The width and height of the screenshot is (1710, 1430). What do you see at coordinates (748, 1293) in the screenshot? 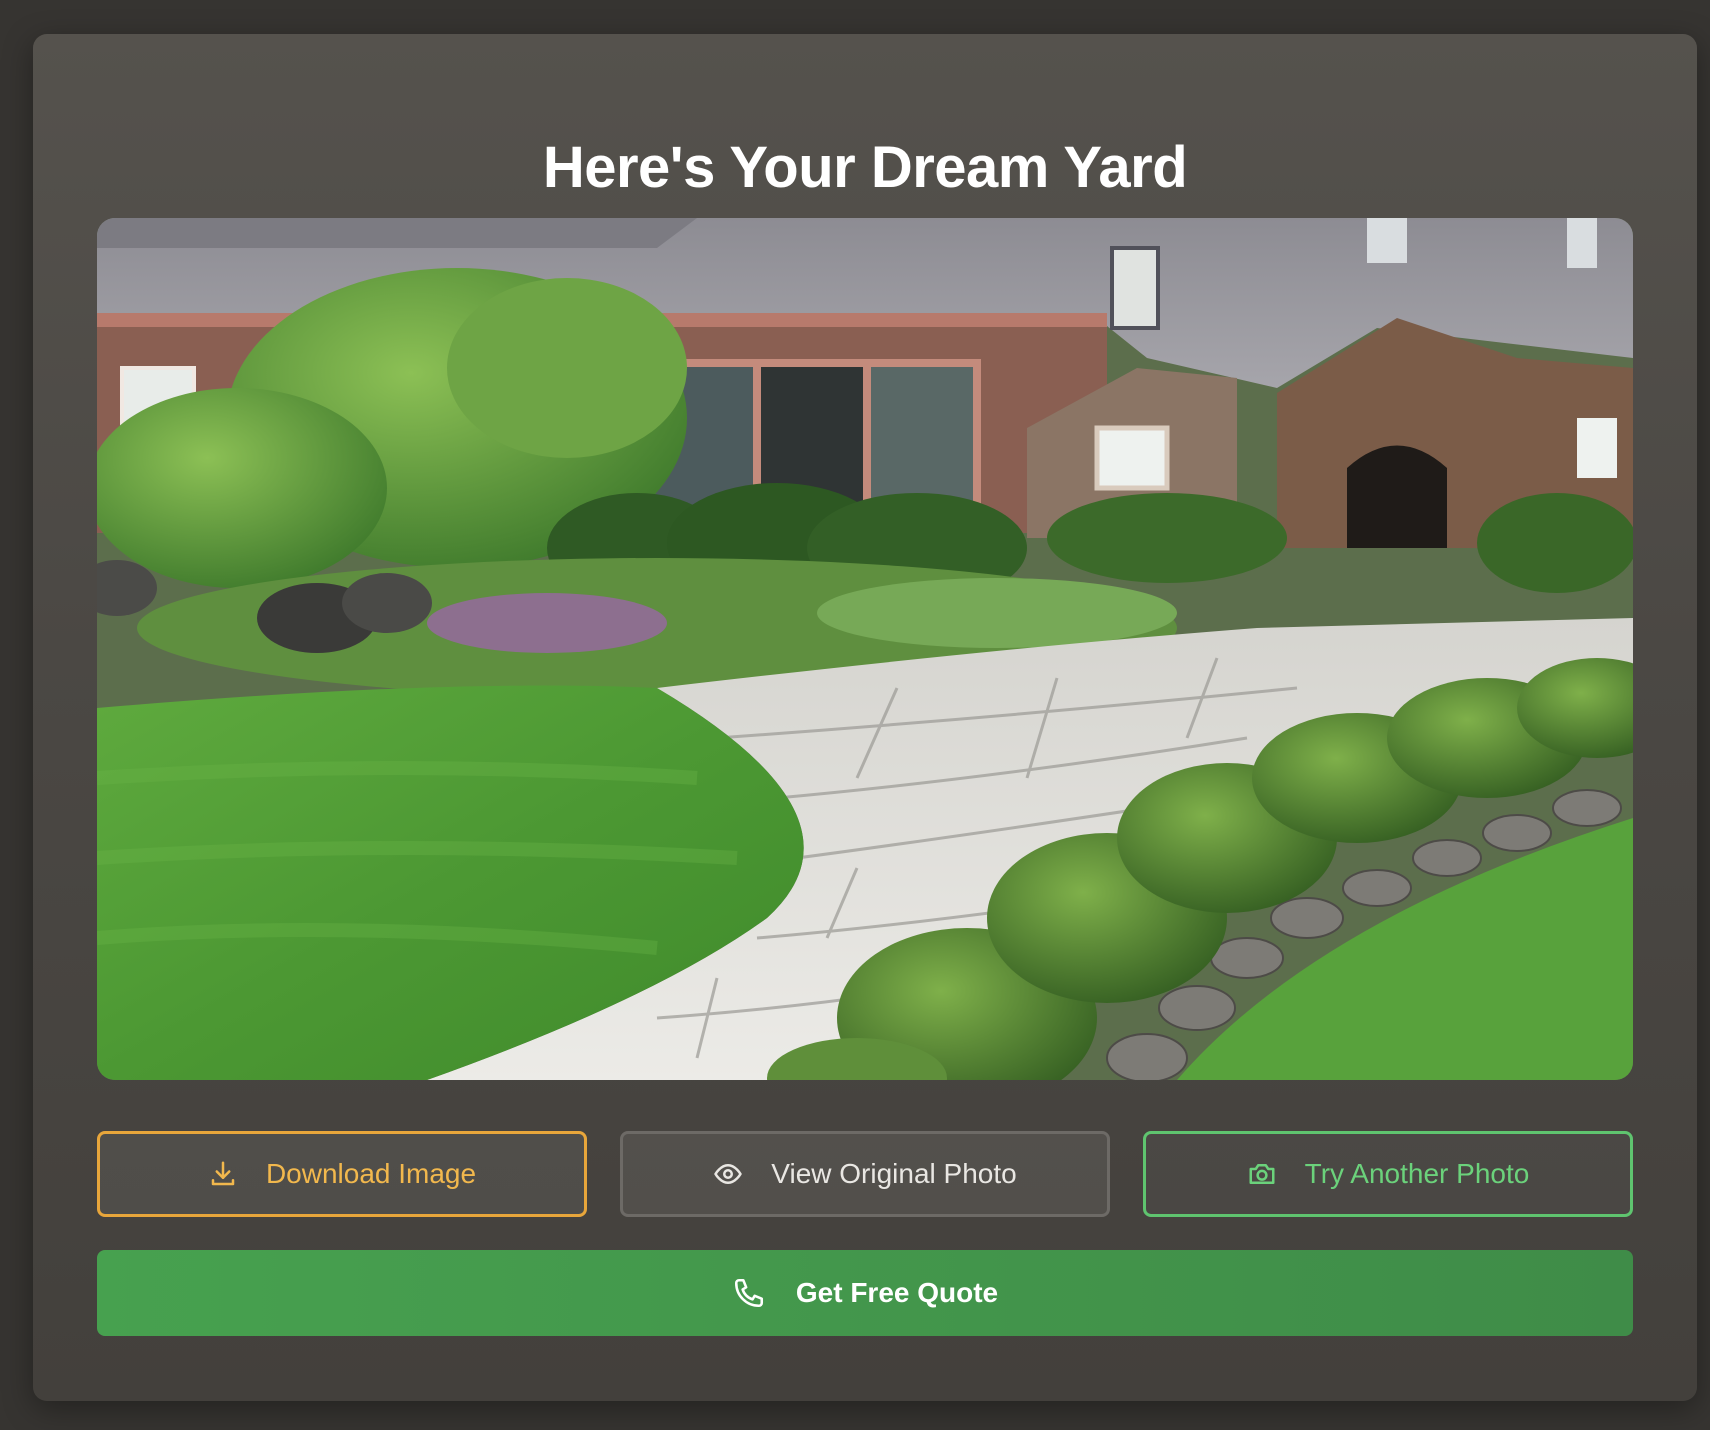
I see `phone-icon` at bounding box center [748, 1293].